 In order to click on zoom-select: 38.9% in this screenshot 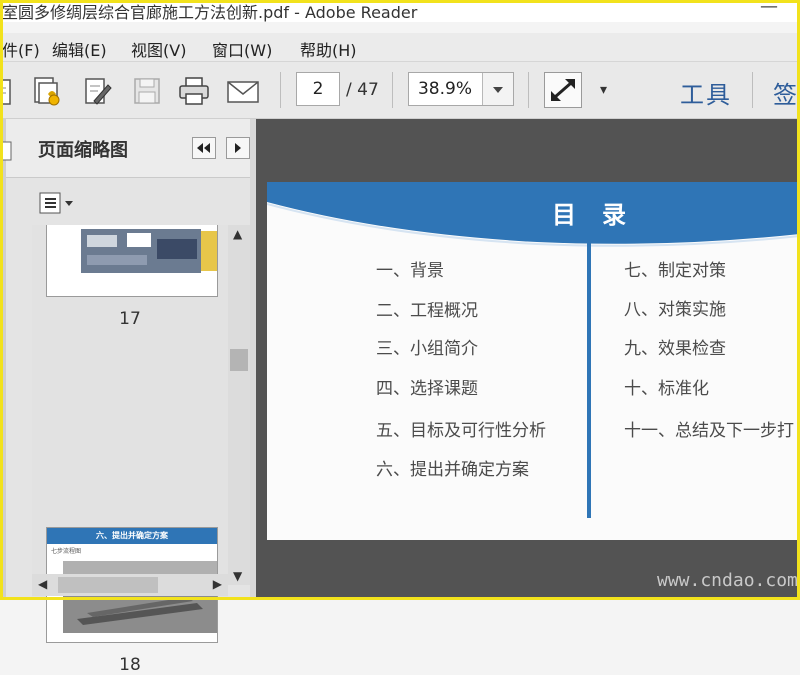, I will do `click(461, 89)`.